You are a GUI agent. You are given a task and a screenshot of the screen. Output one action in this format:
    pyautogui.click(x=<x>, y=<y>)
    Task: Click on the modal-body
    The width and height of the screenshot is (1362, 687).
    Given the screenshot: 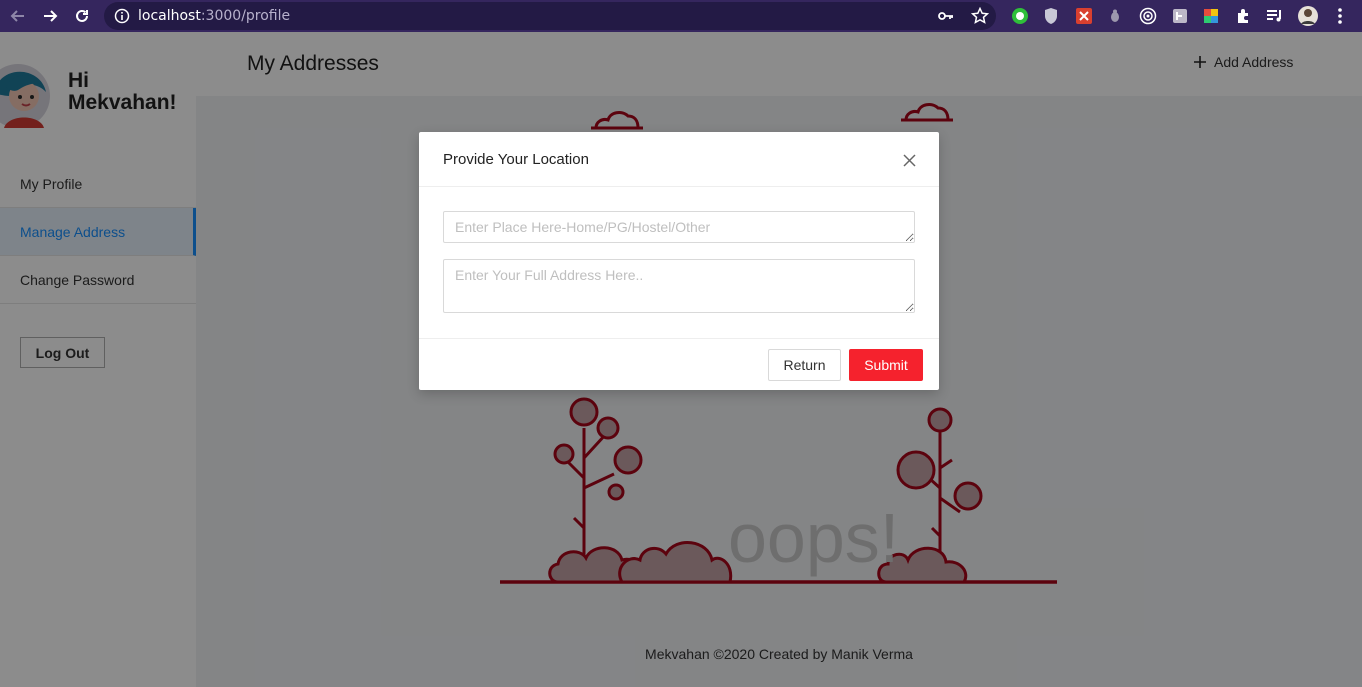 What is the action you would take?
    pyautogui.click(x=679, y=262)
    